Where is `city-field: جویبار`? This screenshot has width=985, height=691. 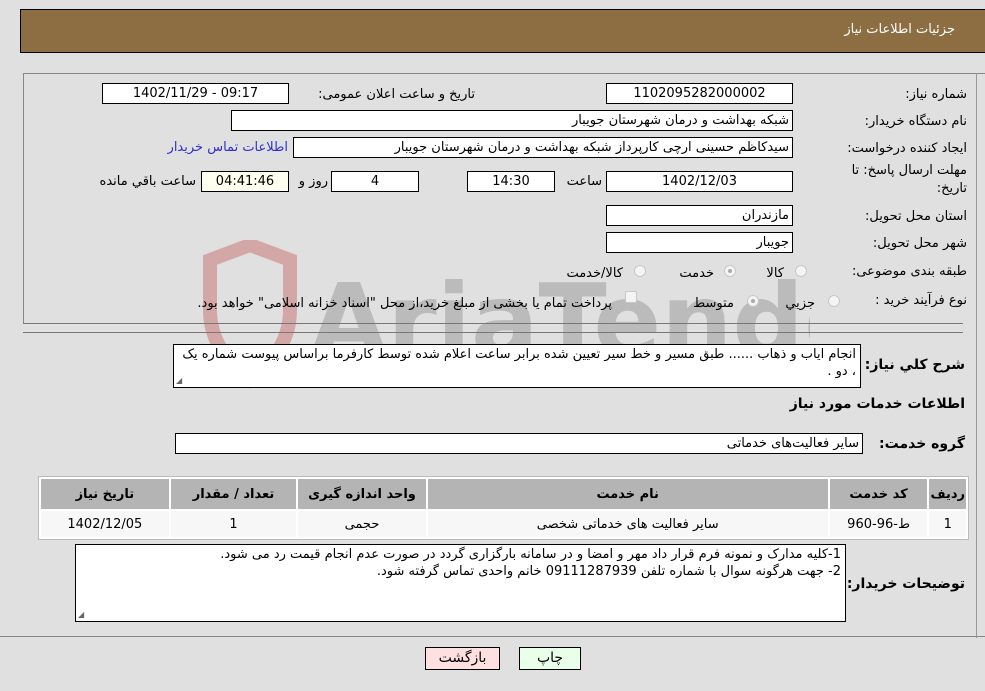 city-field: جویبار is located at coordinates (699, 242).